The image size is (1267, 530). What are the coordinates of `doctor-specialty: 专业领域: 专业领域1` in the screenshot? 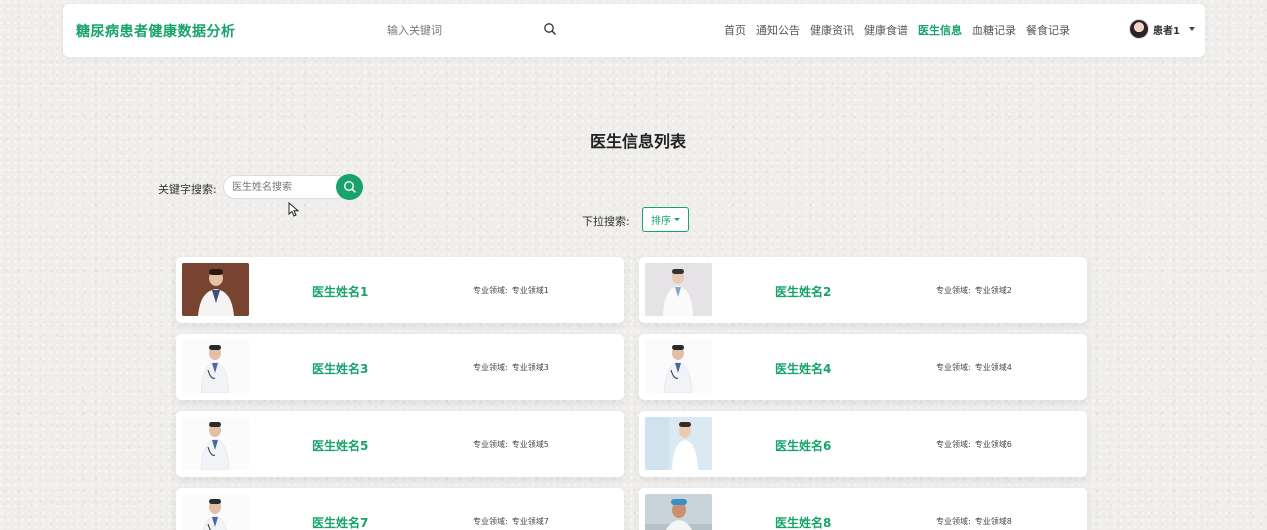 It's located at (511, 290).